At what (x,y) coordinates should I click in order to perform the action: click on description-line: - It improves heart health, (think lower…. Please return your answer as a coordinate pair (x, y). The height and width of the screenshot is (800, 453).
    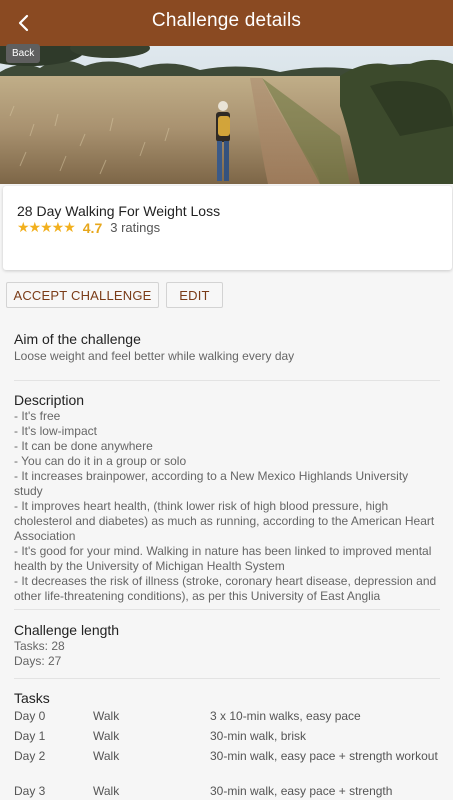
    Looking at the image, I should click on (224, 521).